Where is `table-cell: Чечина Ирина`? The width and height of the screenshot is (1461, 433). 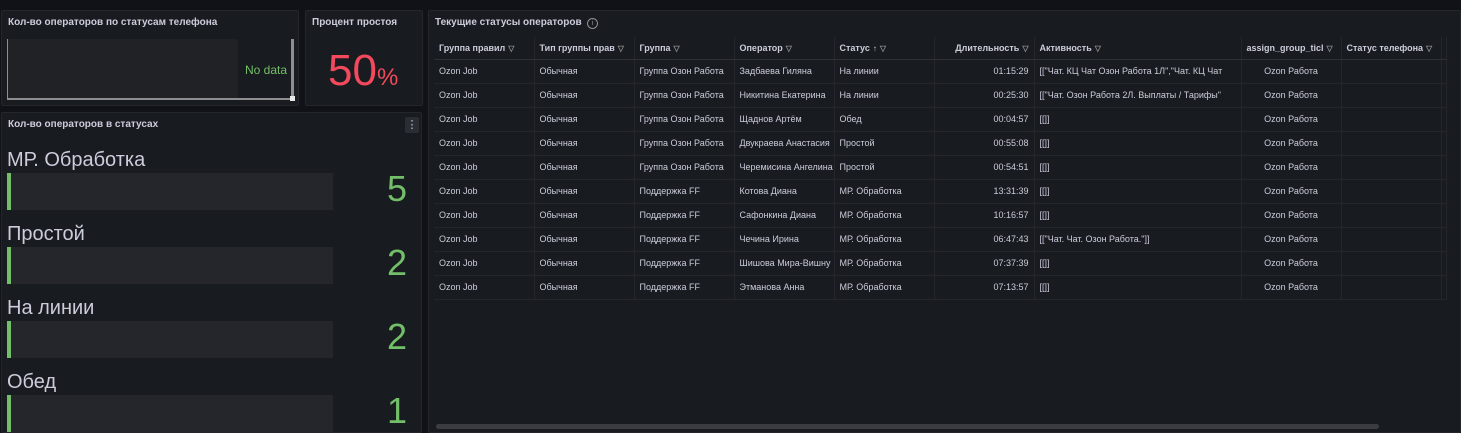 table-cell: Чечина Ирина is located at coordinates (784, 239).